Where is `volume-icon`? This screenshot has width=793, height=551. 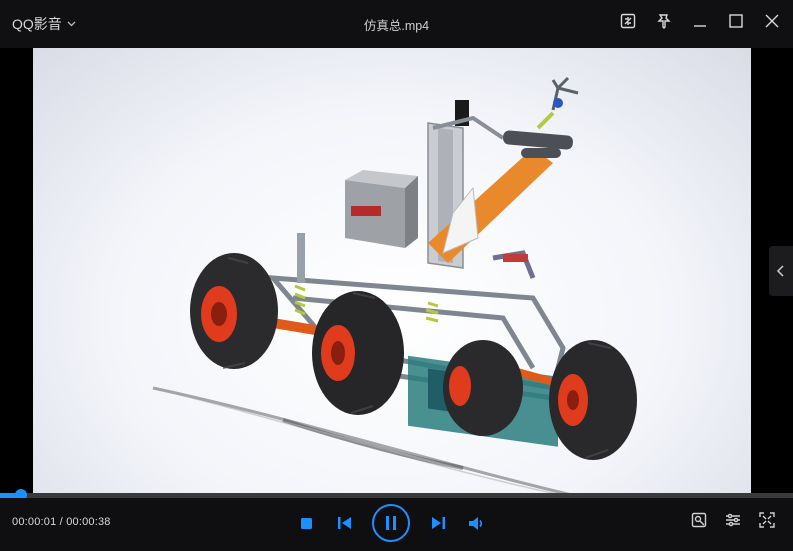
volume-icon is located at coordinates (475, 523).